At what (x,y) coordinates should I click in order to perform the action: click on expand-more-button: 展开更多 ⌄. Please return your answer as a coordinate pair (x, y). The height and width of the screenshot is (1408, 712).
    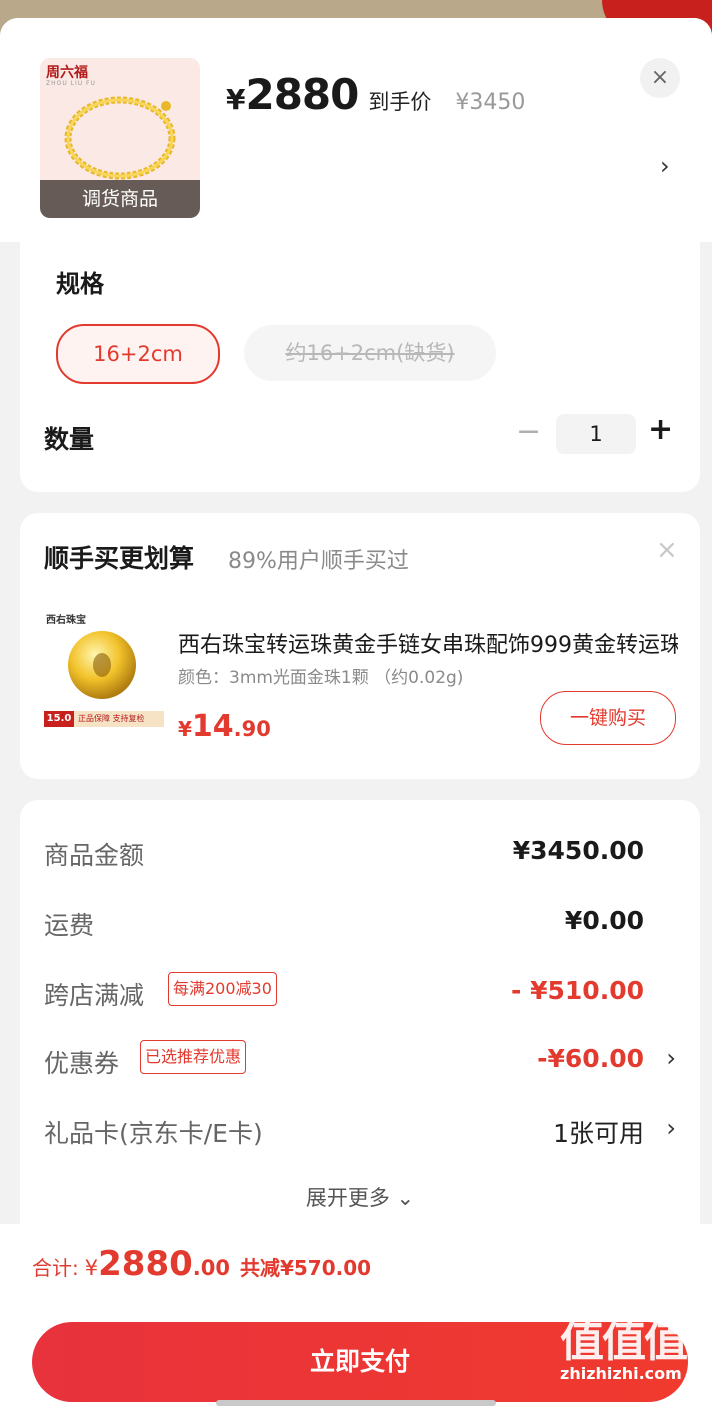
    Looking at the image, I should click on (360, 1197).